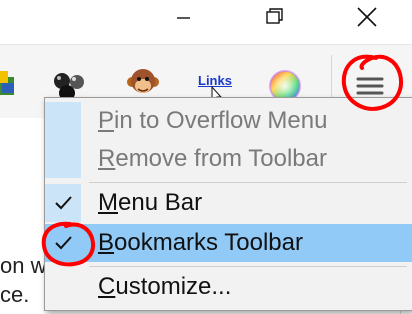 This screenshot has height=314, width=412. I want to click on menu-item-remove-from-toolbar: Remove from Toolbar, so click(228, 159).